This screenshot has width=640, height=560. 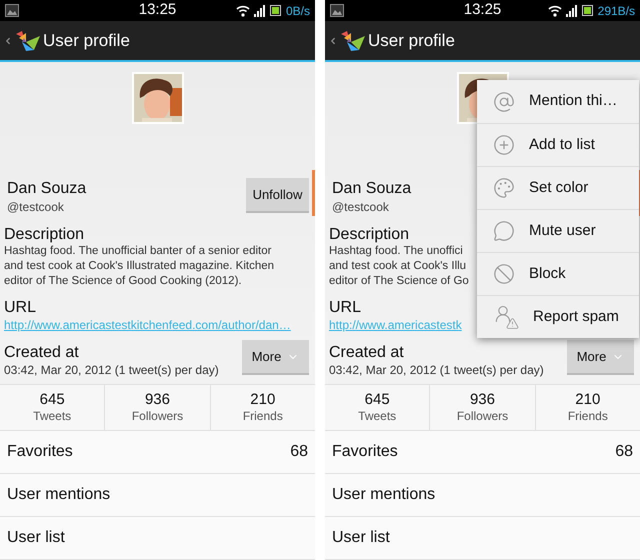 I want to click on speech-bubble-icon, so click(x=504, y=231).